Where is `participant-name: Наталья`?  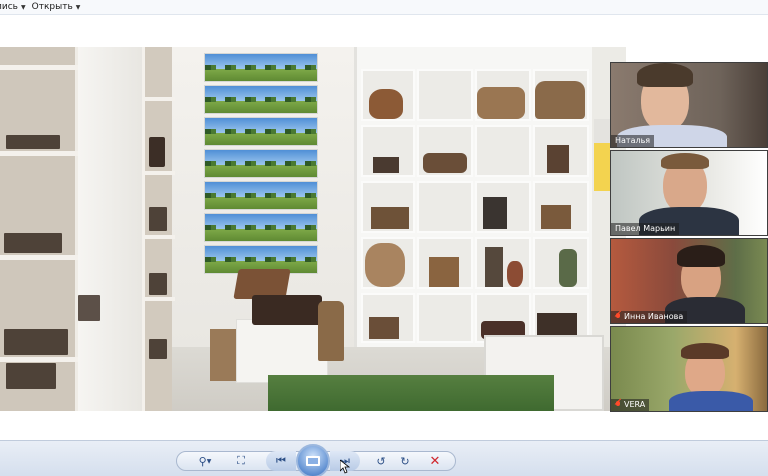
participant-name: Наталья is located at coordinates (633, 141).